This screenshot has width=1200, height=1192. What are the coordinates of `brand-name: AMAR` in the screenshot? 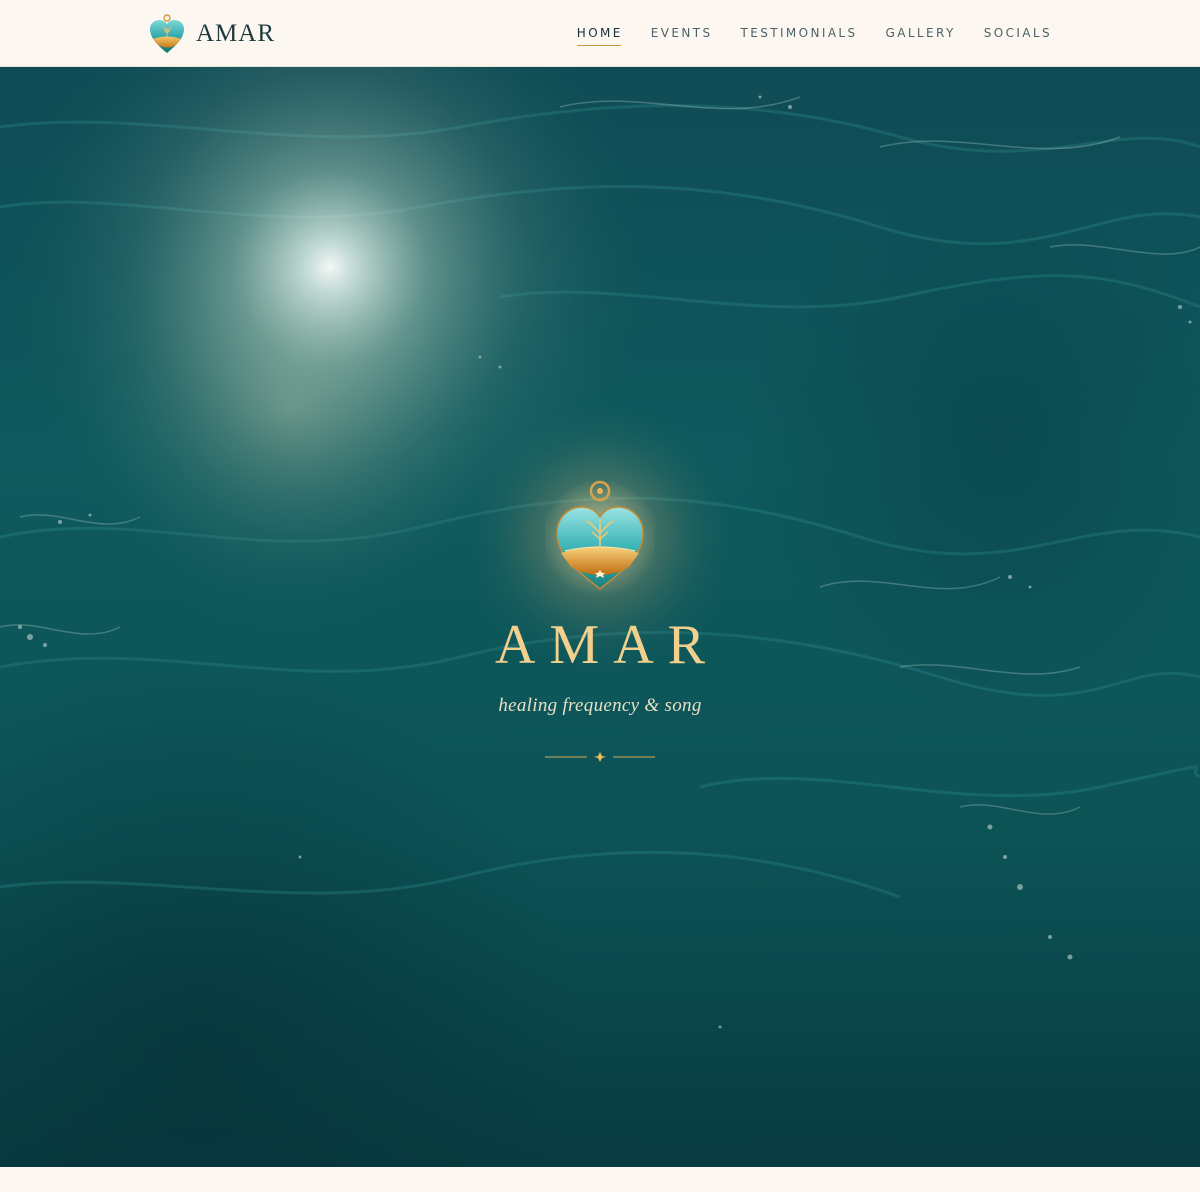 It's located at (236, 33).